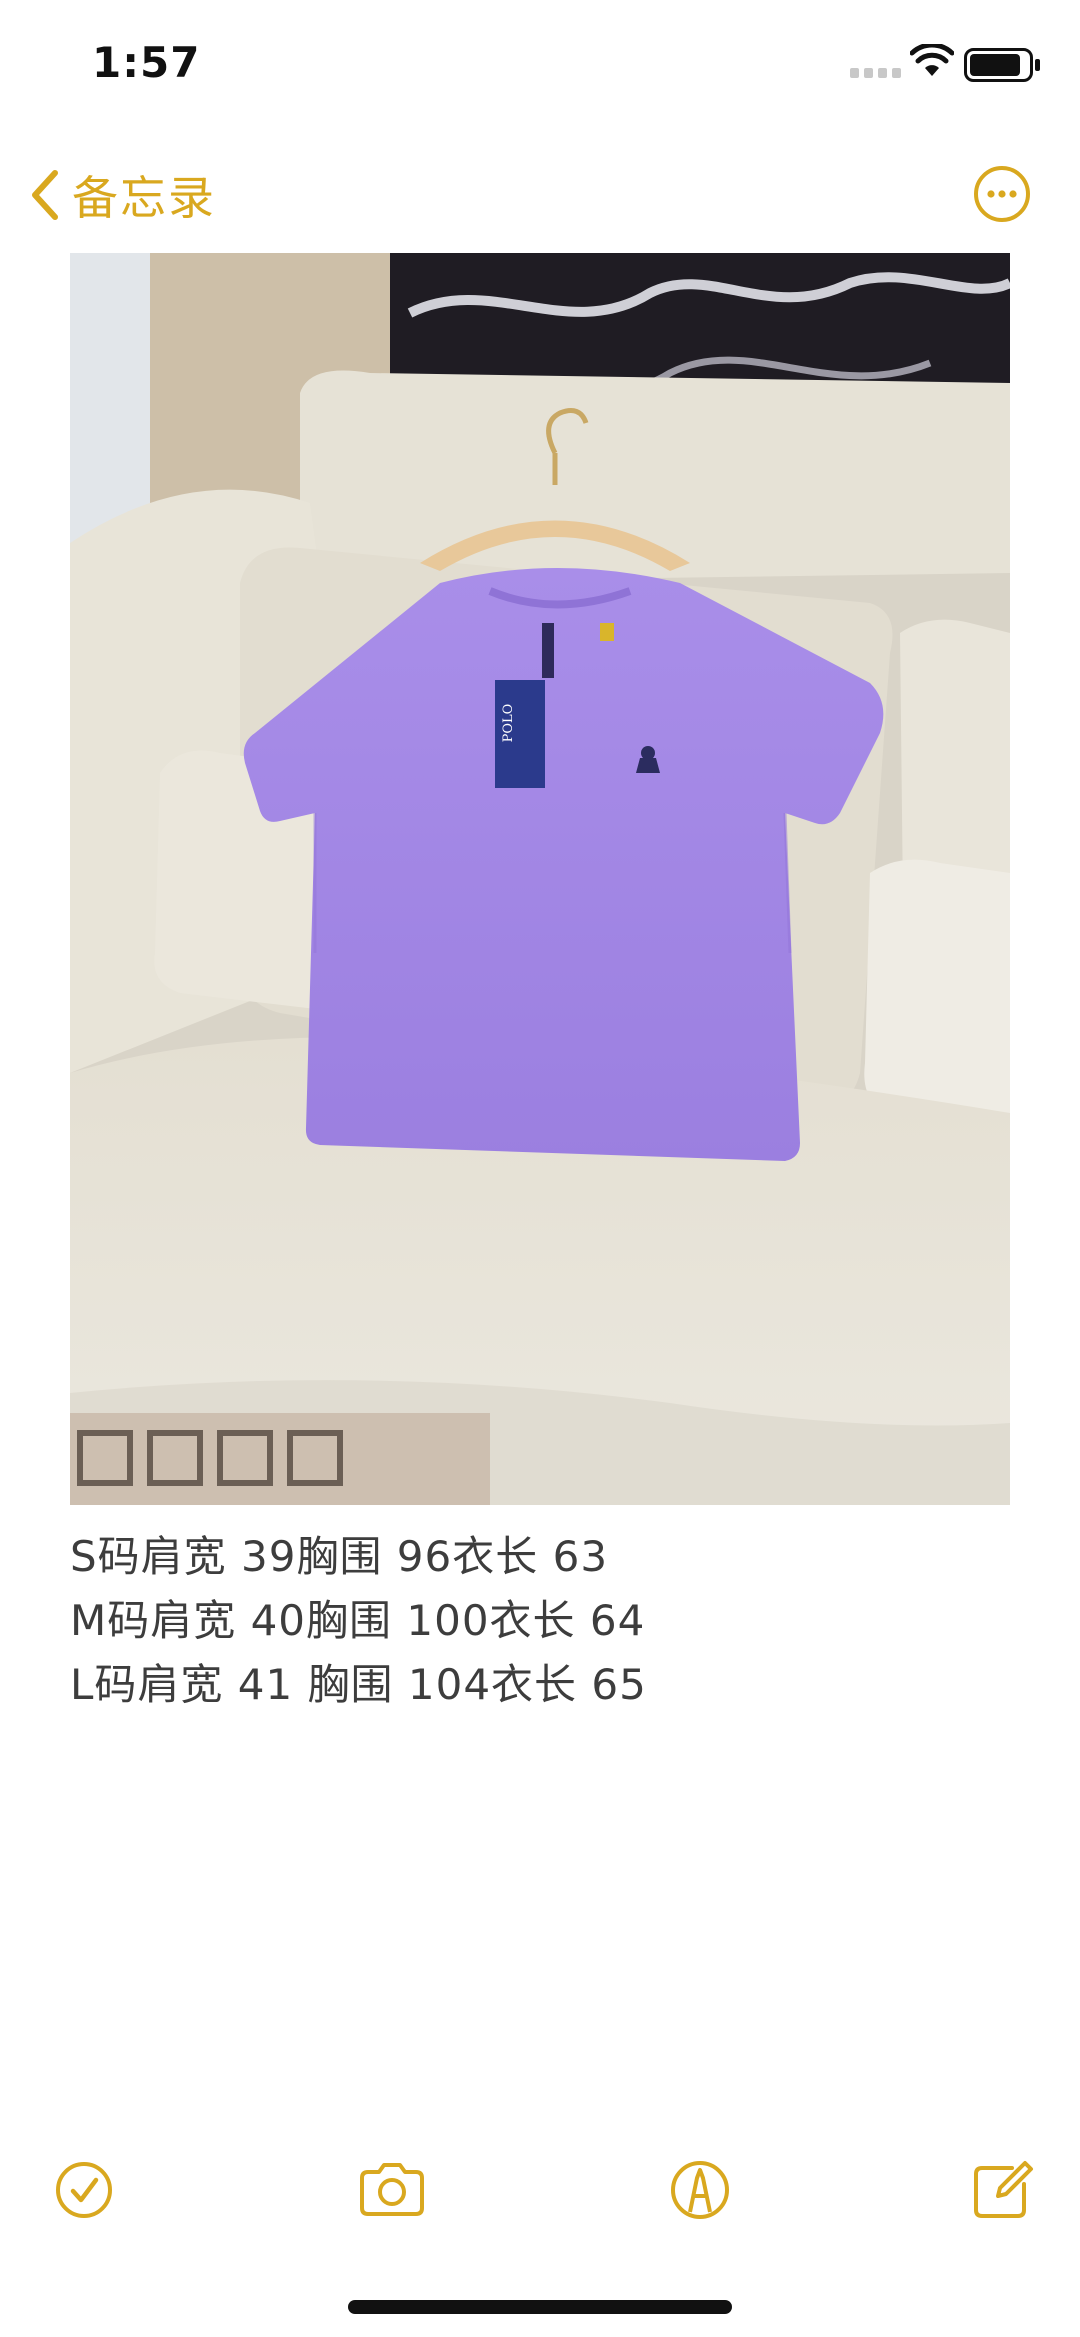  What do you see at coordinates (144, 198) in the screenshot?
I see `back-label: 备忘录` at bounding box center [144, 198].